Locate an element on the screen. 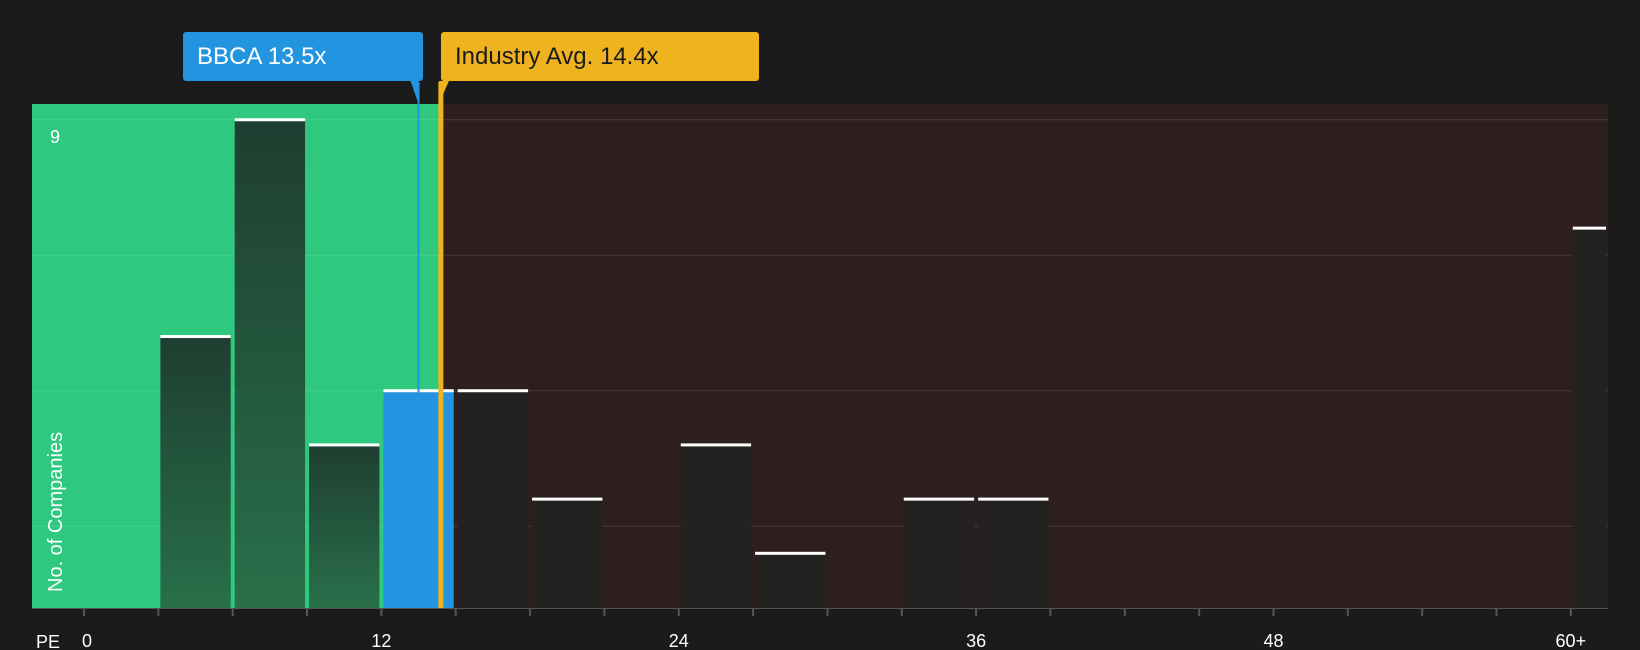 The image size is (1640, 650). y-axis-title: No. of Companies is located at coordinates (56, 512).